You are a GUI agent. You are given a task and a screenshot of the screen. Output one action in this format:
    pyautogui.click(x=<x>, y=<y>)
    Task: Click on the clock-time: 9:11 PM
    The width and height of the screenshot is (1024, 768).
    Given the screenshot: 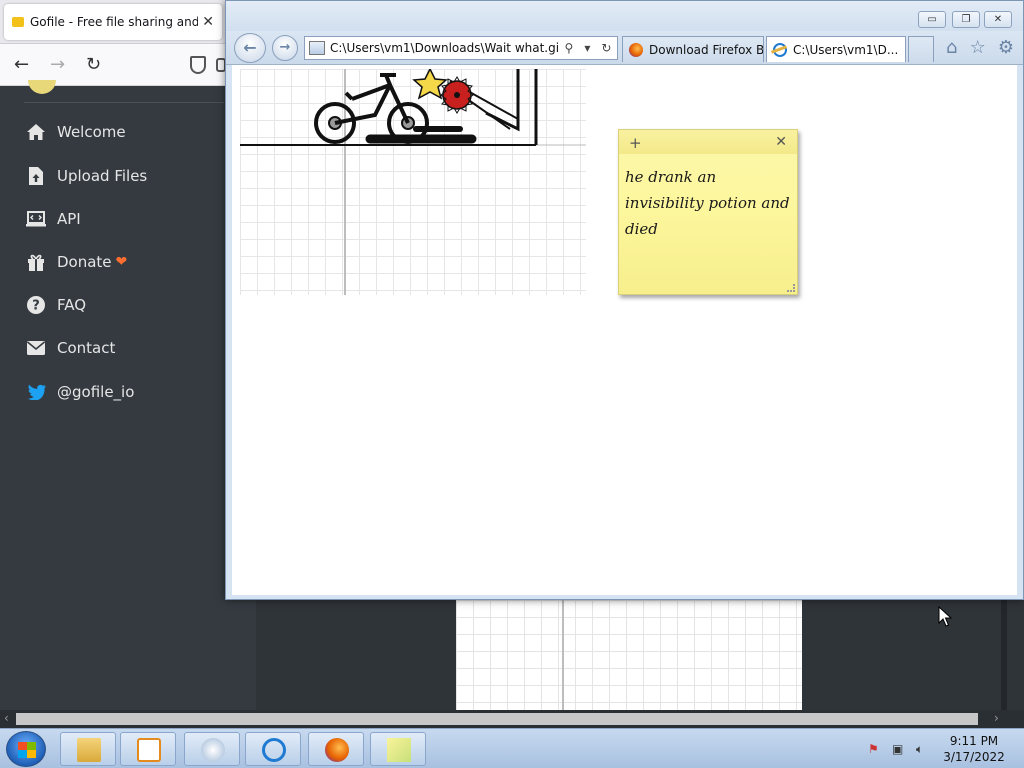 What is the action you would take?
    pyautogui.click(x=974, y=741)
    